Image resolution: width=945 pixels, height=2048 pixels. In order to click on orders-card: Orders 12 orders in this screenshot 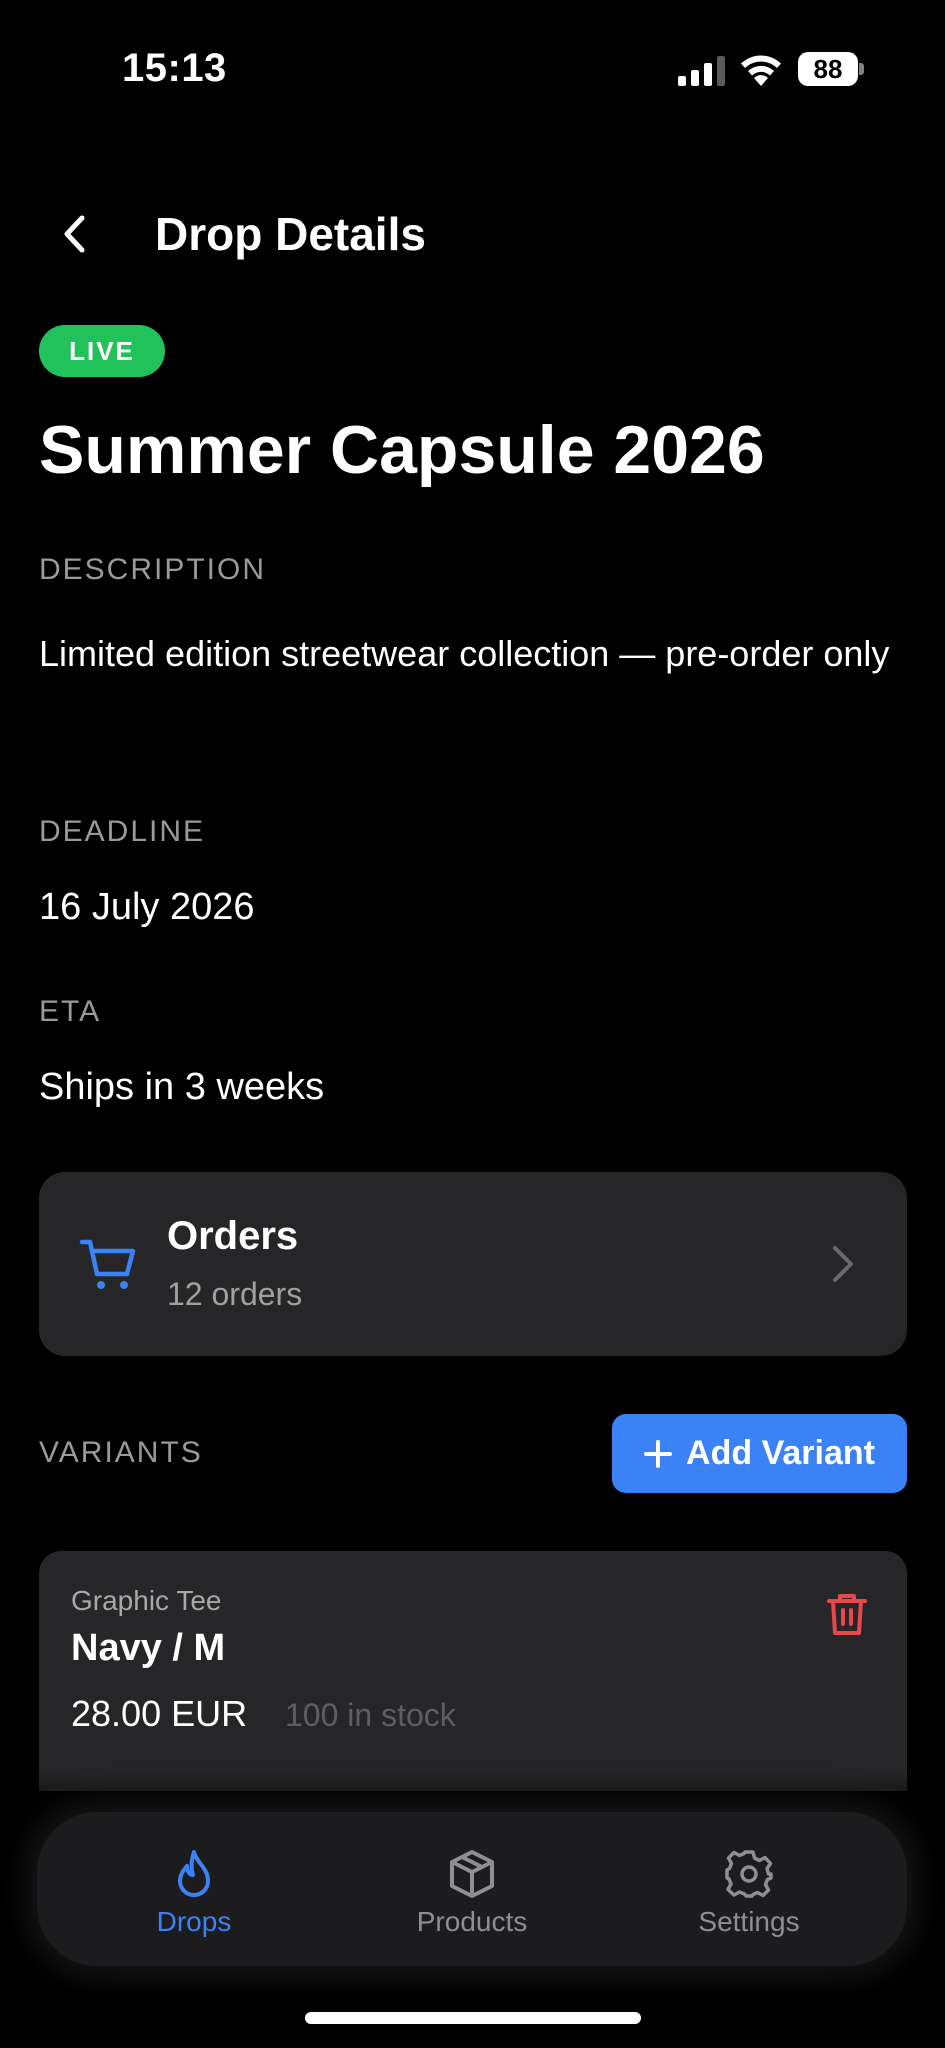, I will do `click(473, 1264)`.